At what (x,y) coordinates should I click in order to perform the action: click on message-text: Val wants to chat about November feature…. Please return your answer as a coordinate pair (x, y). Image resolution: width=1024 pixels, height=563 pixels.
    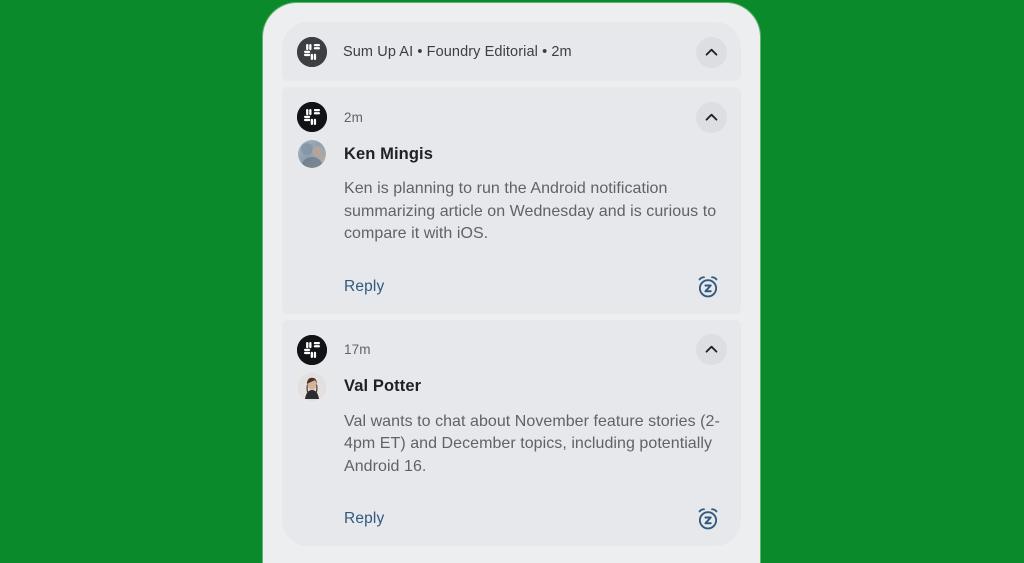
    Looking at the image, I should click on (532, 443).